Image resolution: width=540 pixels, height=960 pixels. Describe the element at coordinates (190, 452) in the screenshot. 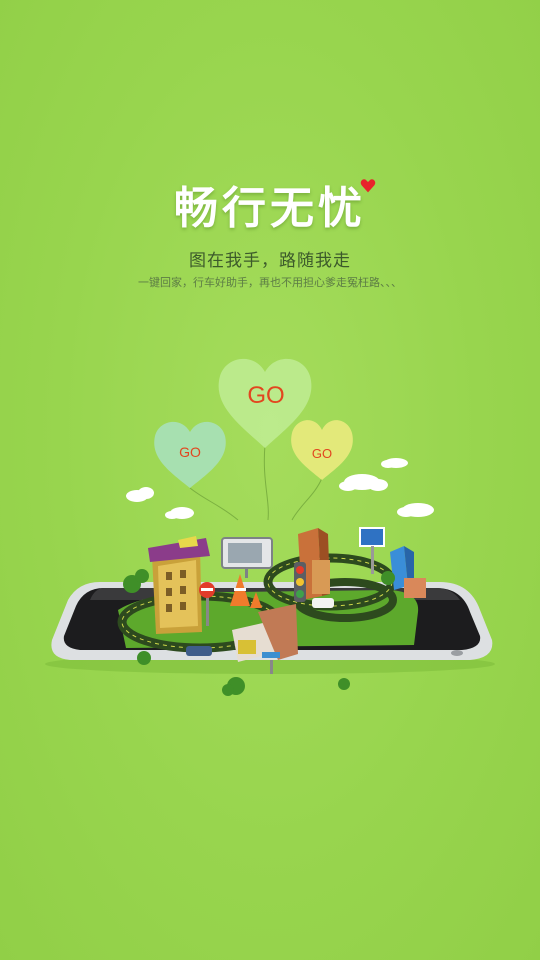

I see `go-label-left: GO` at that location.